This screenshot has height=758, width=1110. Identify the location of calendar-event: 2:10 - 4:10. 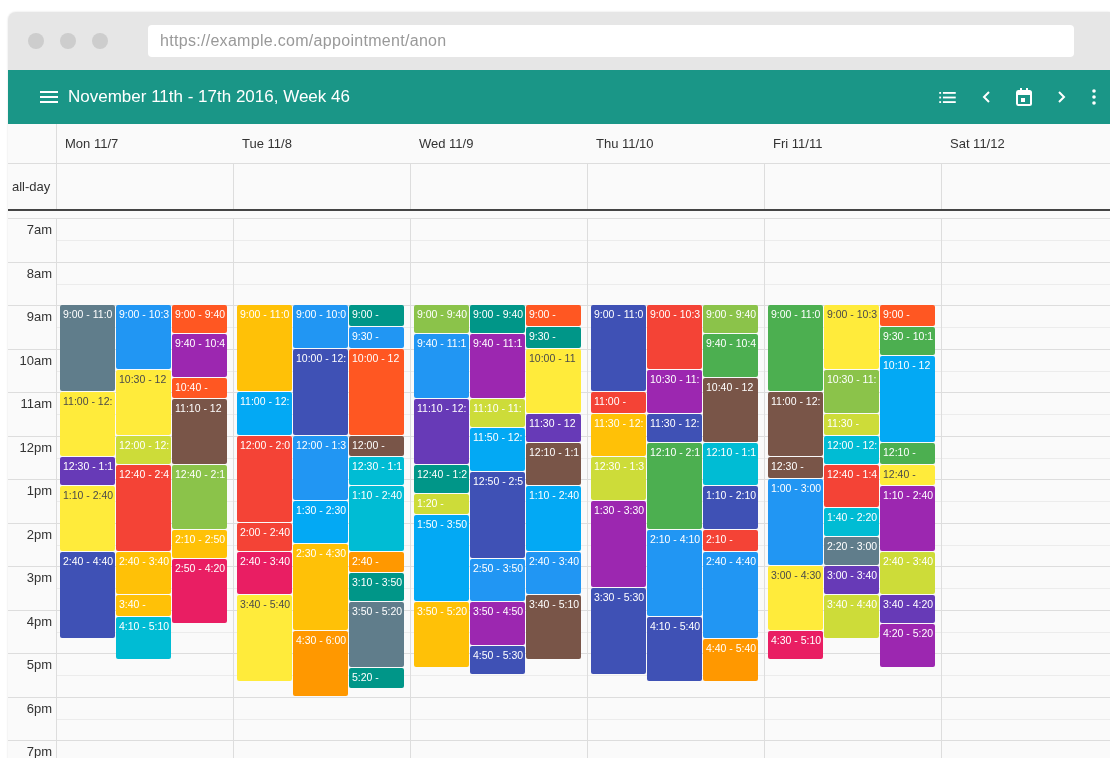
(674, 572).